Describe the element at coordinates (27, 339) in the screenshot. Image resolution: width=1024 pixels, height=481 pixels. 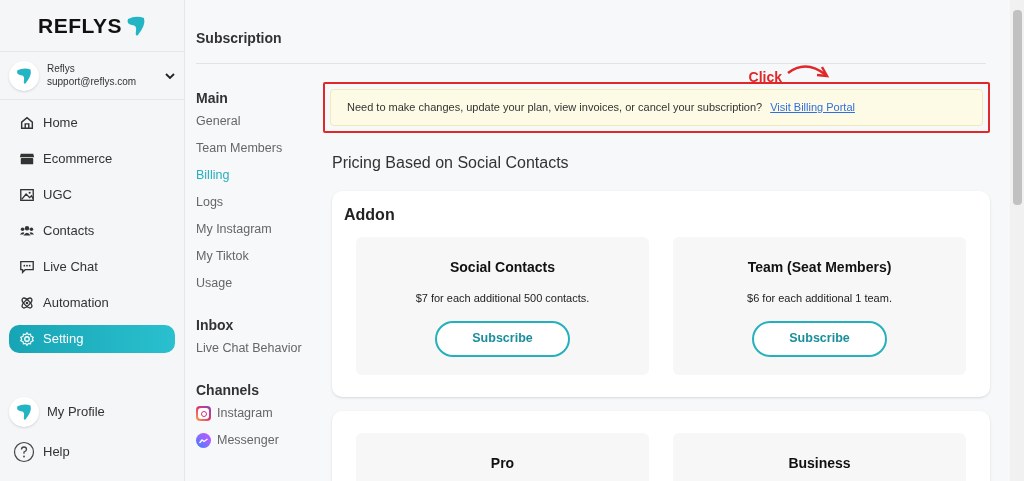
I see `settings-icon` at that location.